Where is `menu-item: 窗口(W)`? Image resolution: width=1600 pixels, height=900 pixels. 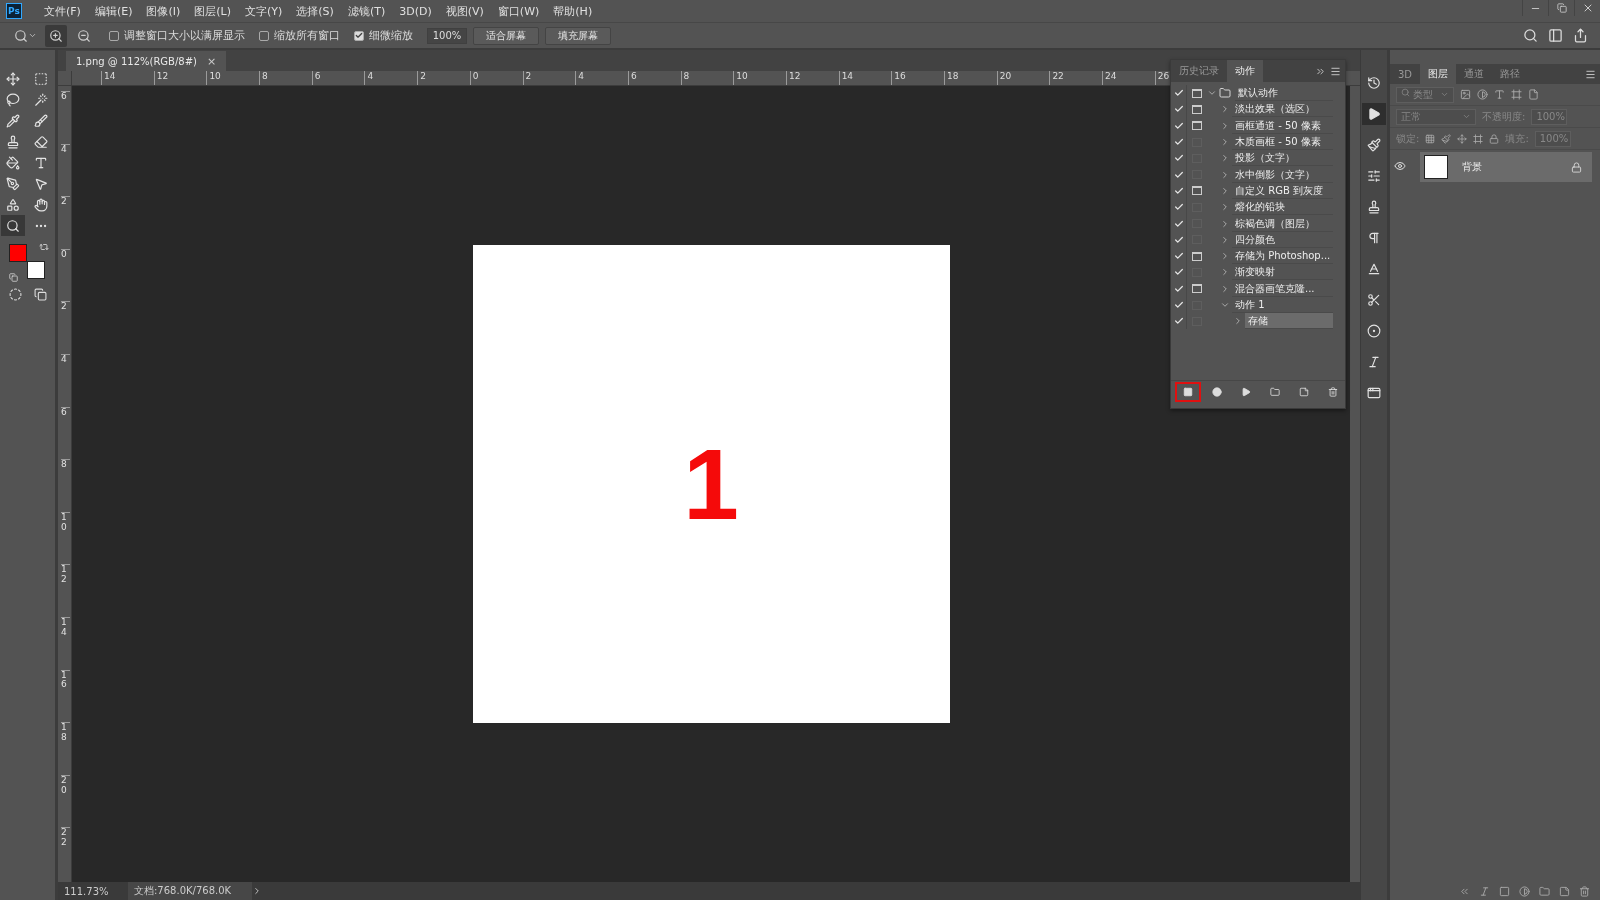
menu-item: 窗口(W) is located at coordinates (518, 11).